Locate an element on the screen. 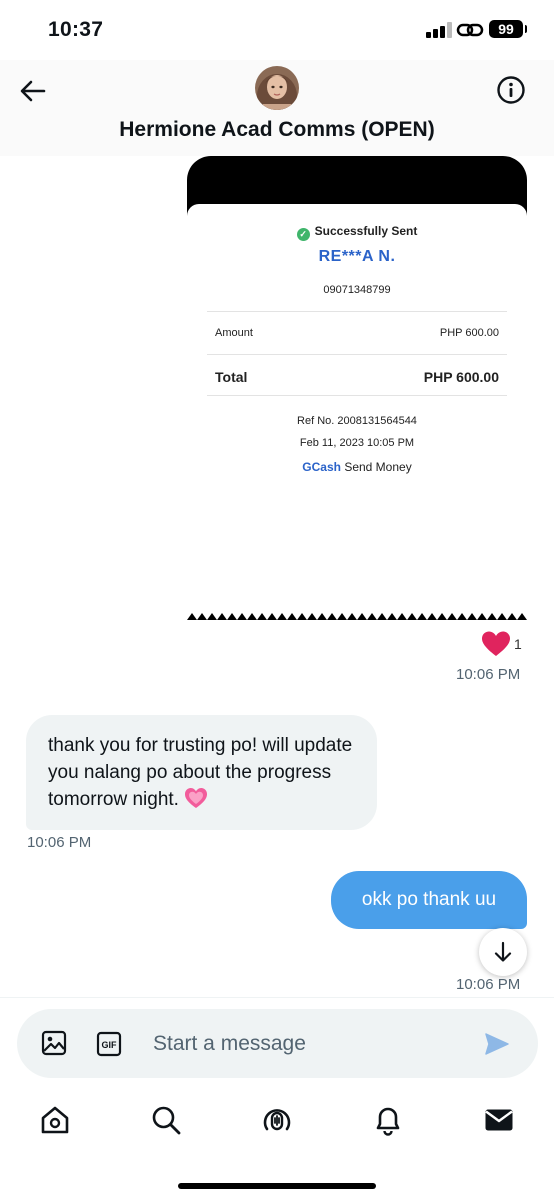  signal-icon is located at coordinates (439, 30).